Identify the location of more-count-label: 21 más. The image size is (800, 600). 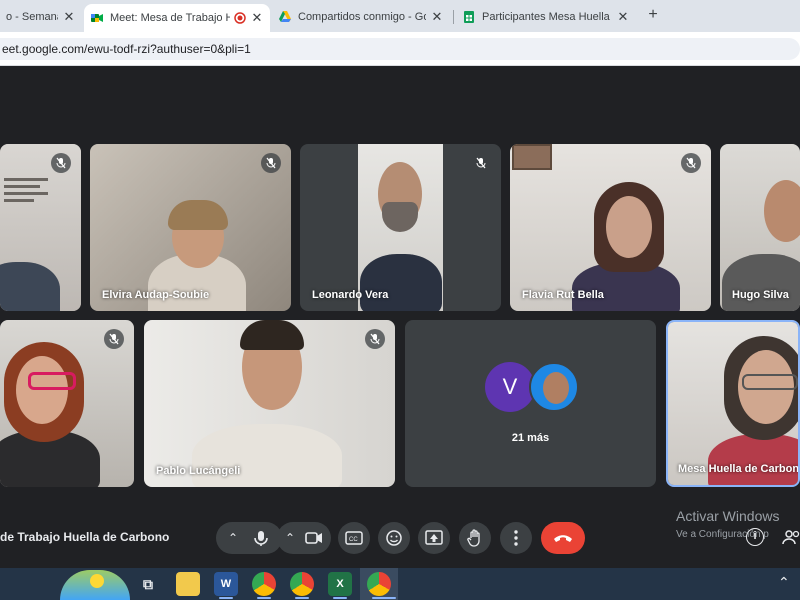
(530, 438).